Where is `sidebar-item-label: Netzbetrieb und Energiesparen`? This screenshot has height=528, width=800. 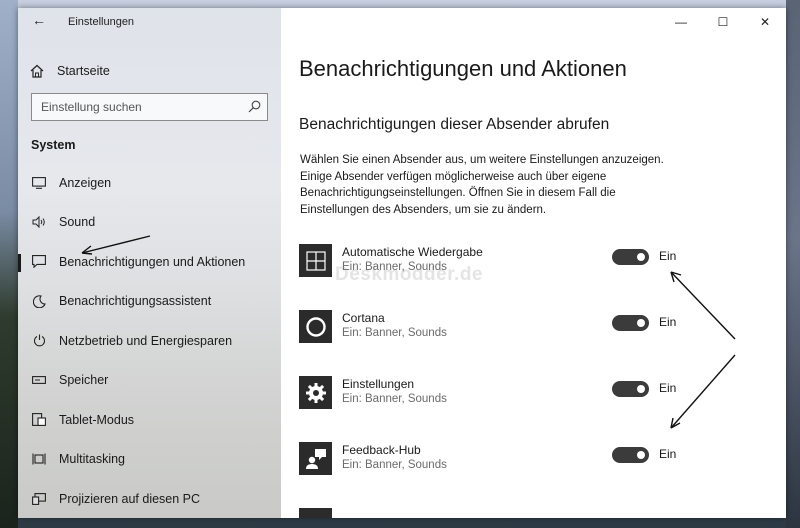 sidebar-item-label: Netzbetrieb und Energiesparen is located at coordinates (146, 340).